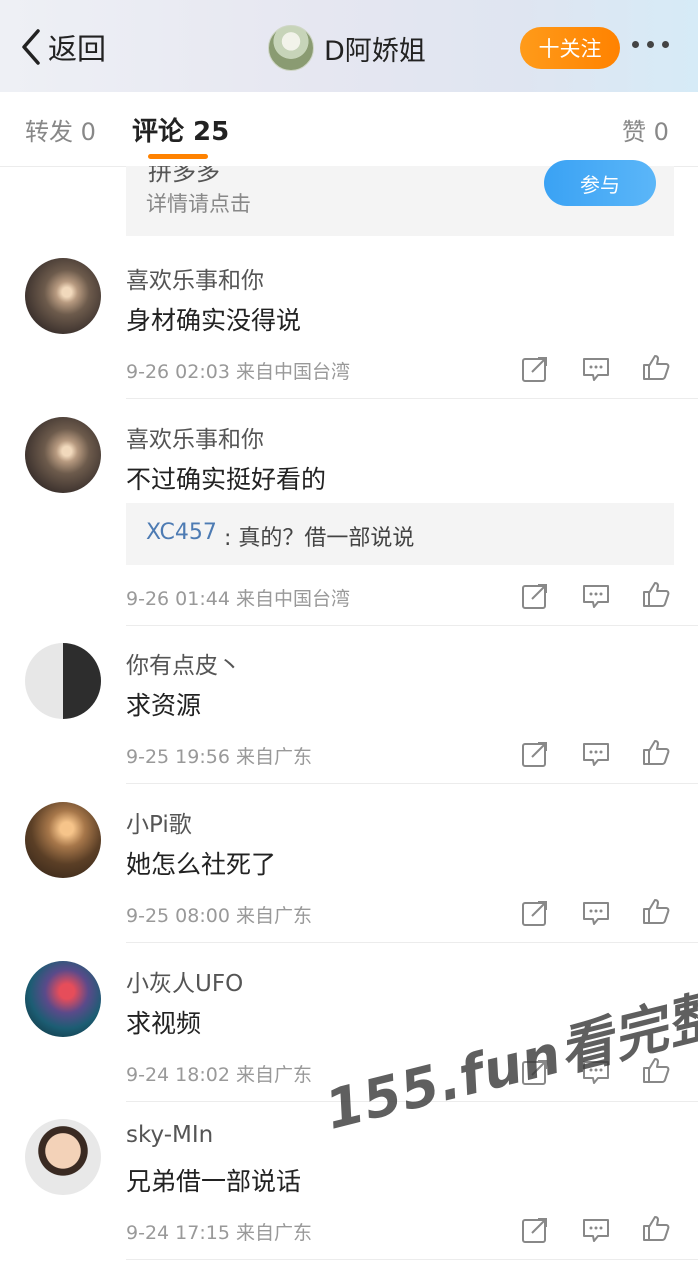 Image resolution: width=698 pixels, height=1280 pixels. What do you see at coordinates (159, 822) in the screenshot?
I see `comment-username: 小Pi歌` at bounding box center [159, 822].